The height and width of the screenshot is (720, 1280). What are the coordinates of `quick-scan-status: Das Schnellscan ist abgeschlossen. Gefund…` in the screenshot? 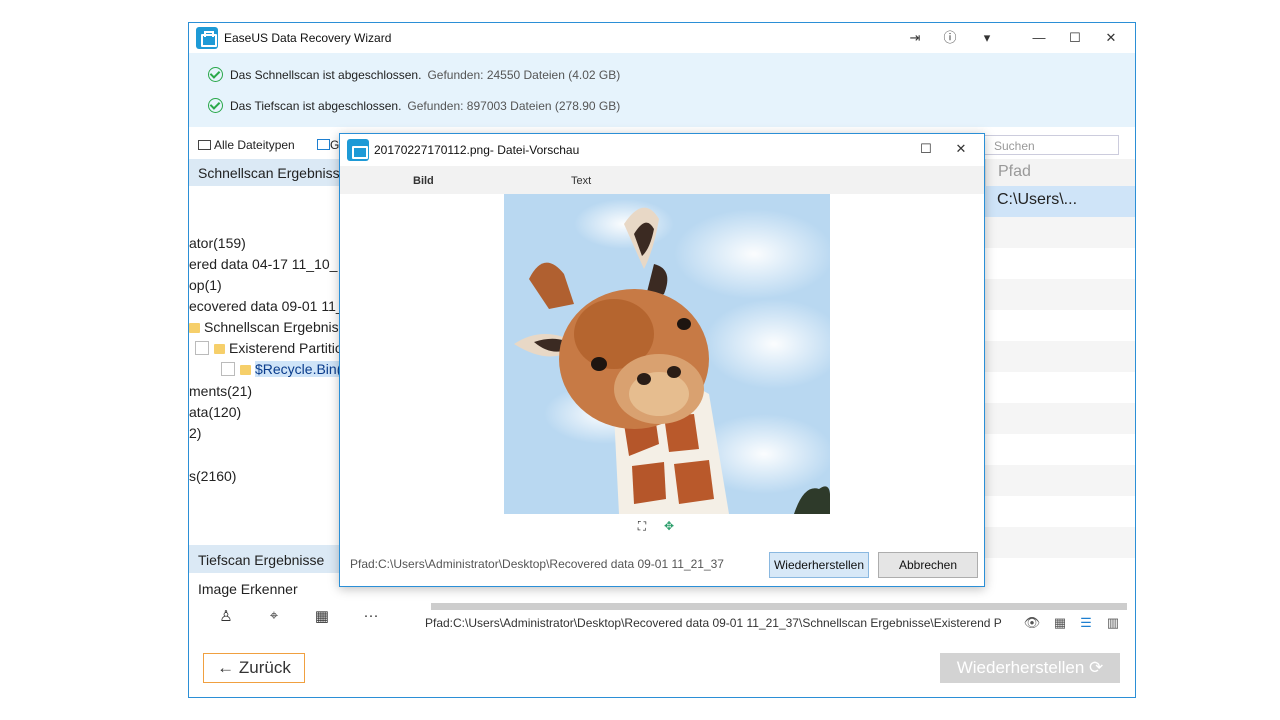 It's located at (414, 75).